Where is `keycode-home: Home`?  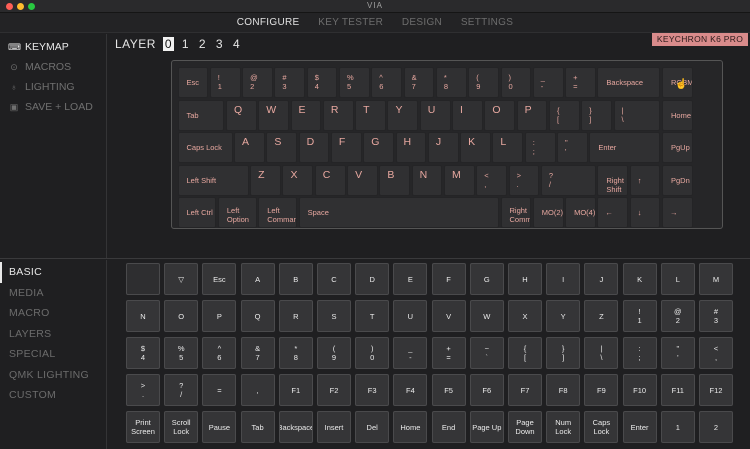 keycode-home: Home is located at coordinates (410, 427).